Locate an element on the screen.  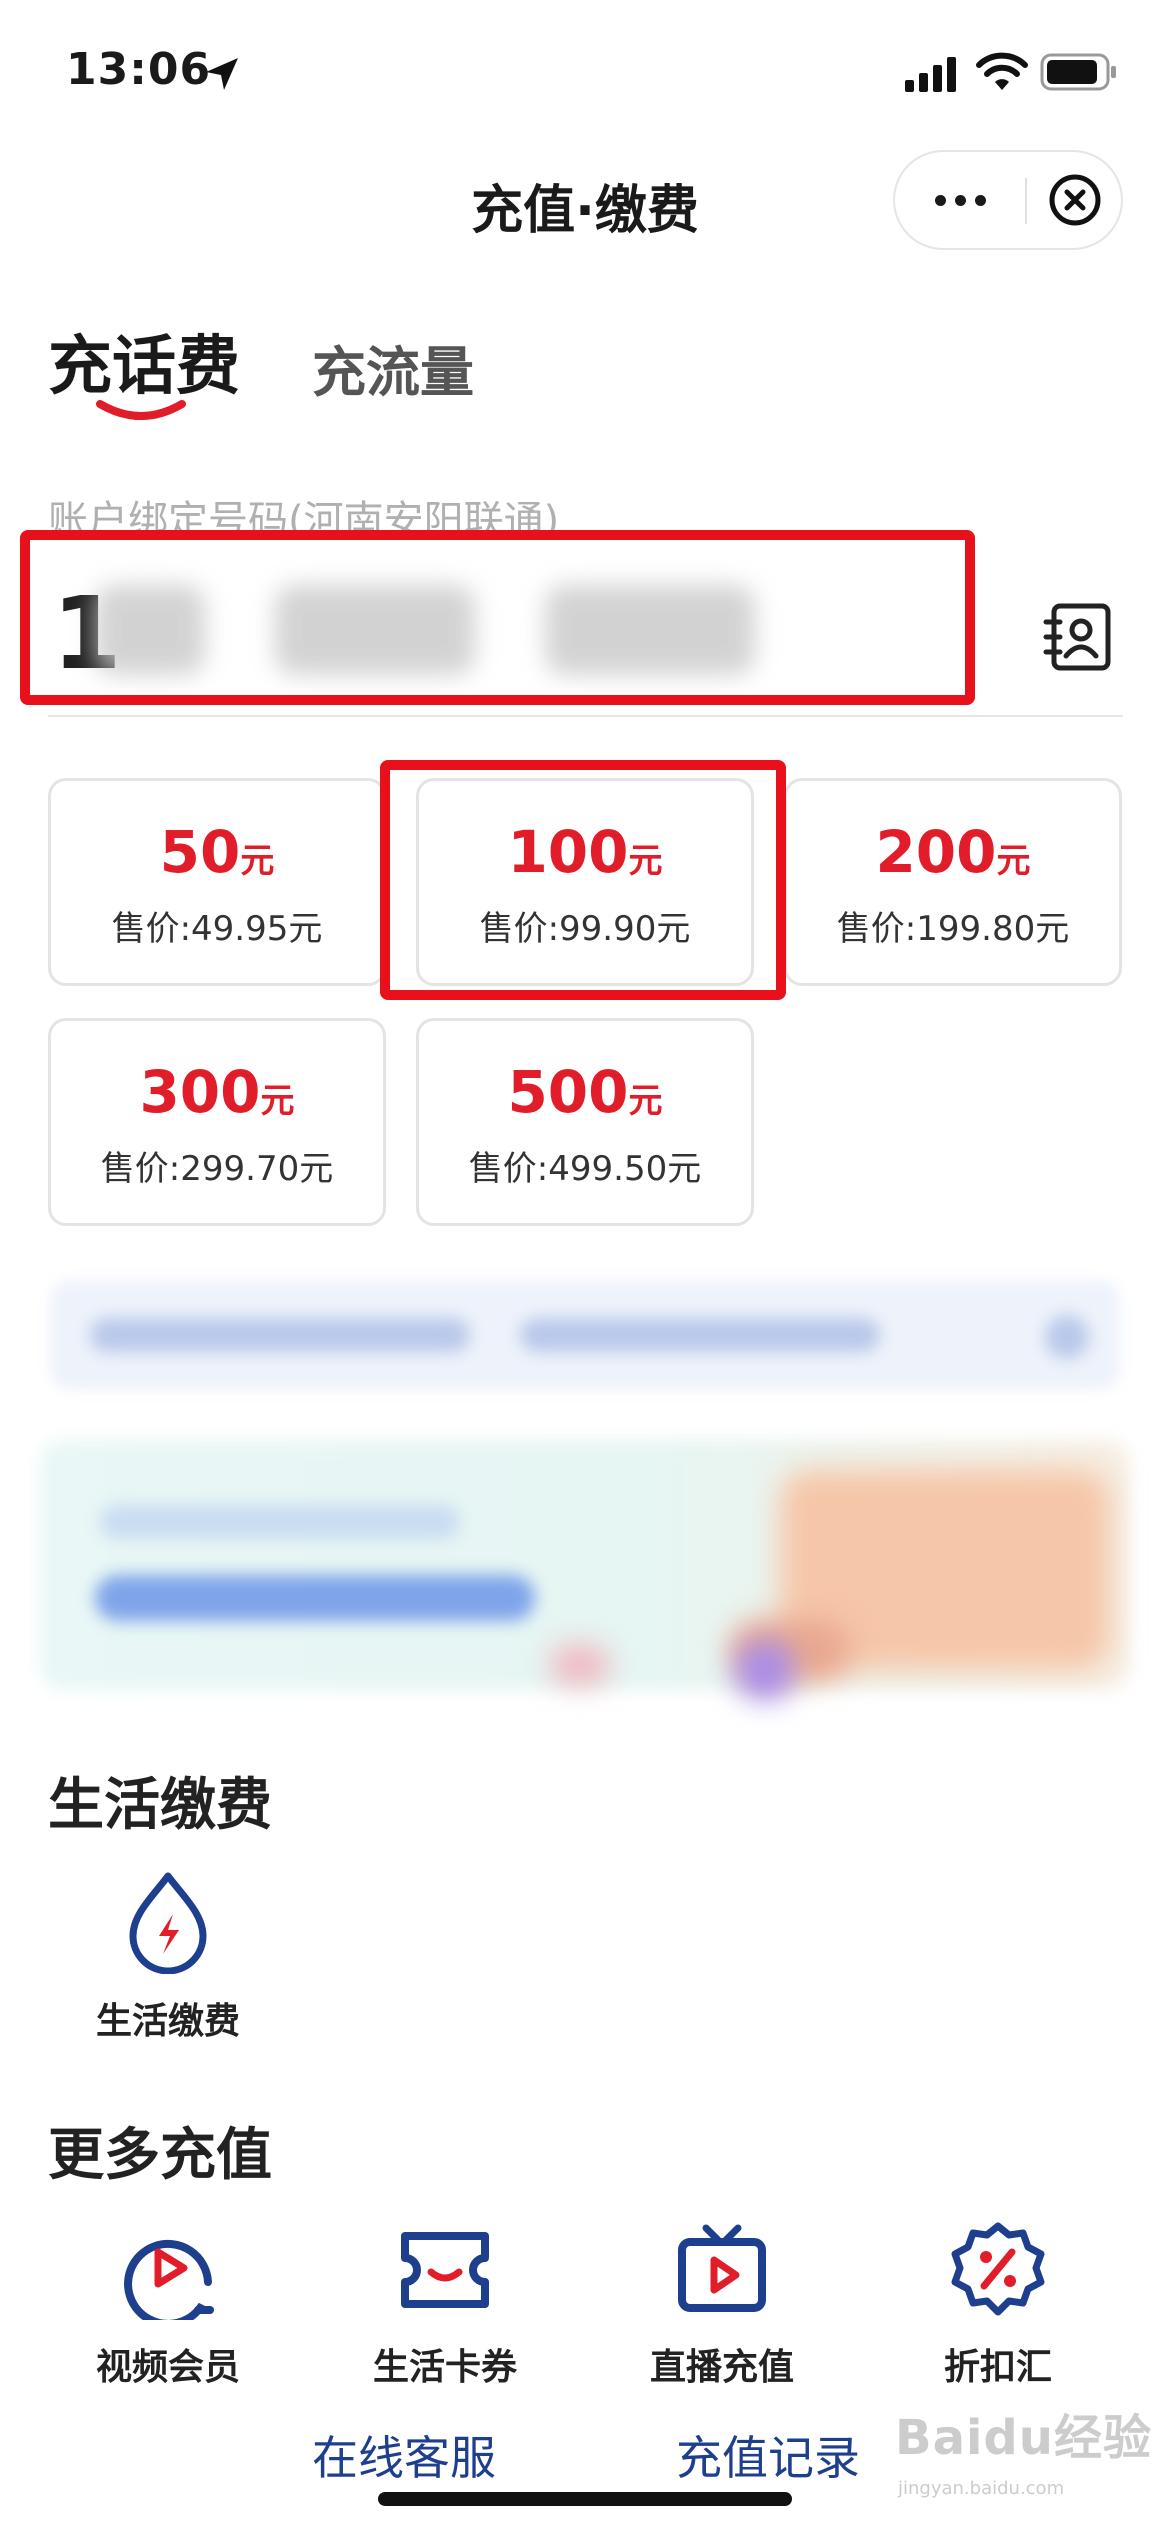
status-time: 13:06 is located at coordinates (139, 69).